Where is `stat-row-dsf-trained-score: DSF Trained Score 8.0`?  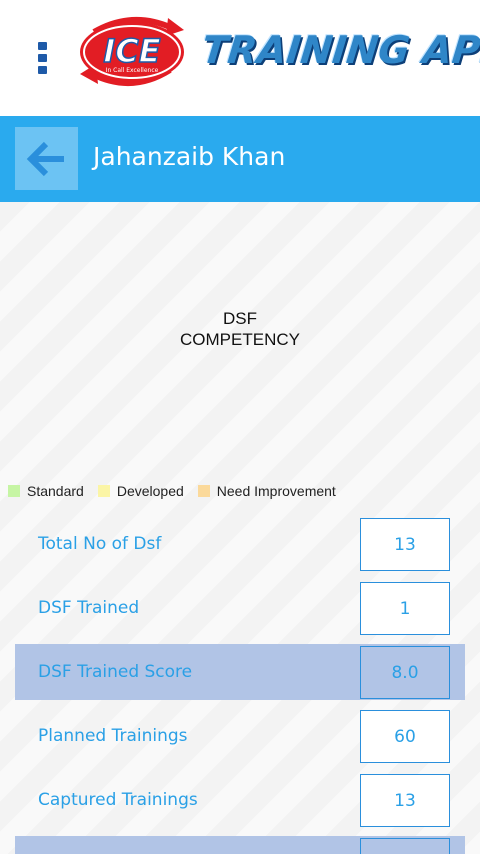
stat-row-dsf-trained-score: DSF Trained Score 8.0 is located at coordinates (240, 672).